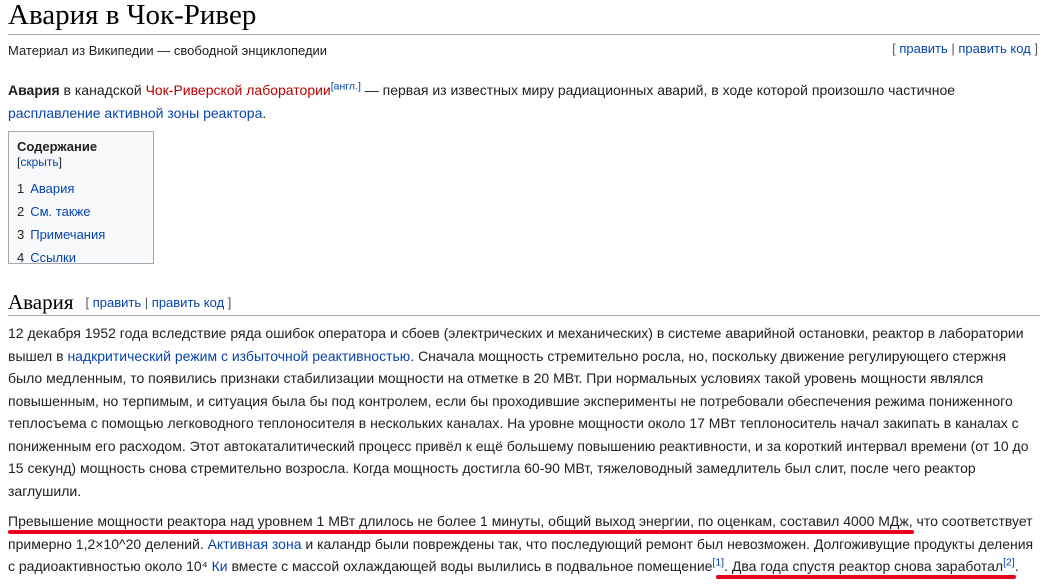  Describe the element at coordinates (39, 162) in the screenshot. I see `toc-hide-link: скрыть` at that location.